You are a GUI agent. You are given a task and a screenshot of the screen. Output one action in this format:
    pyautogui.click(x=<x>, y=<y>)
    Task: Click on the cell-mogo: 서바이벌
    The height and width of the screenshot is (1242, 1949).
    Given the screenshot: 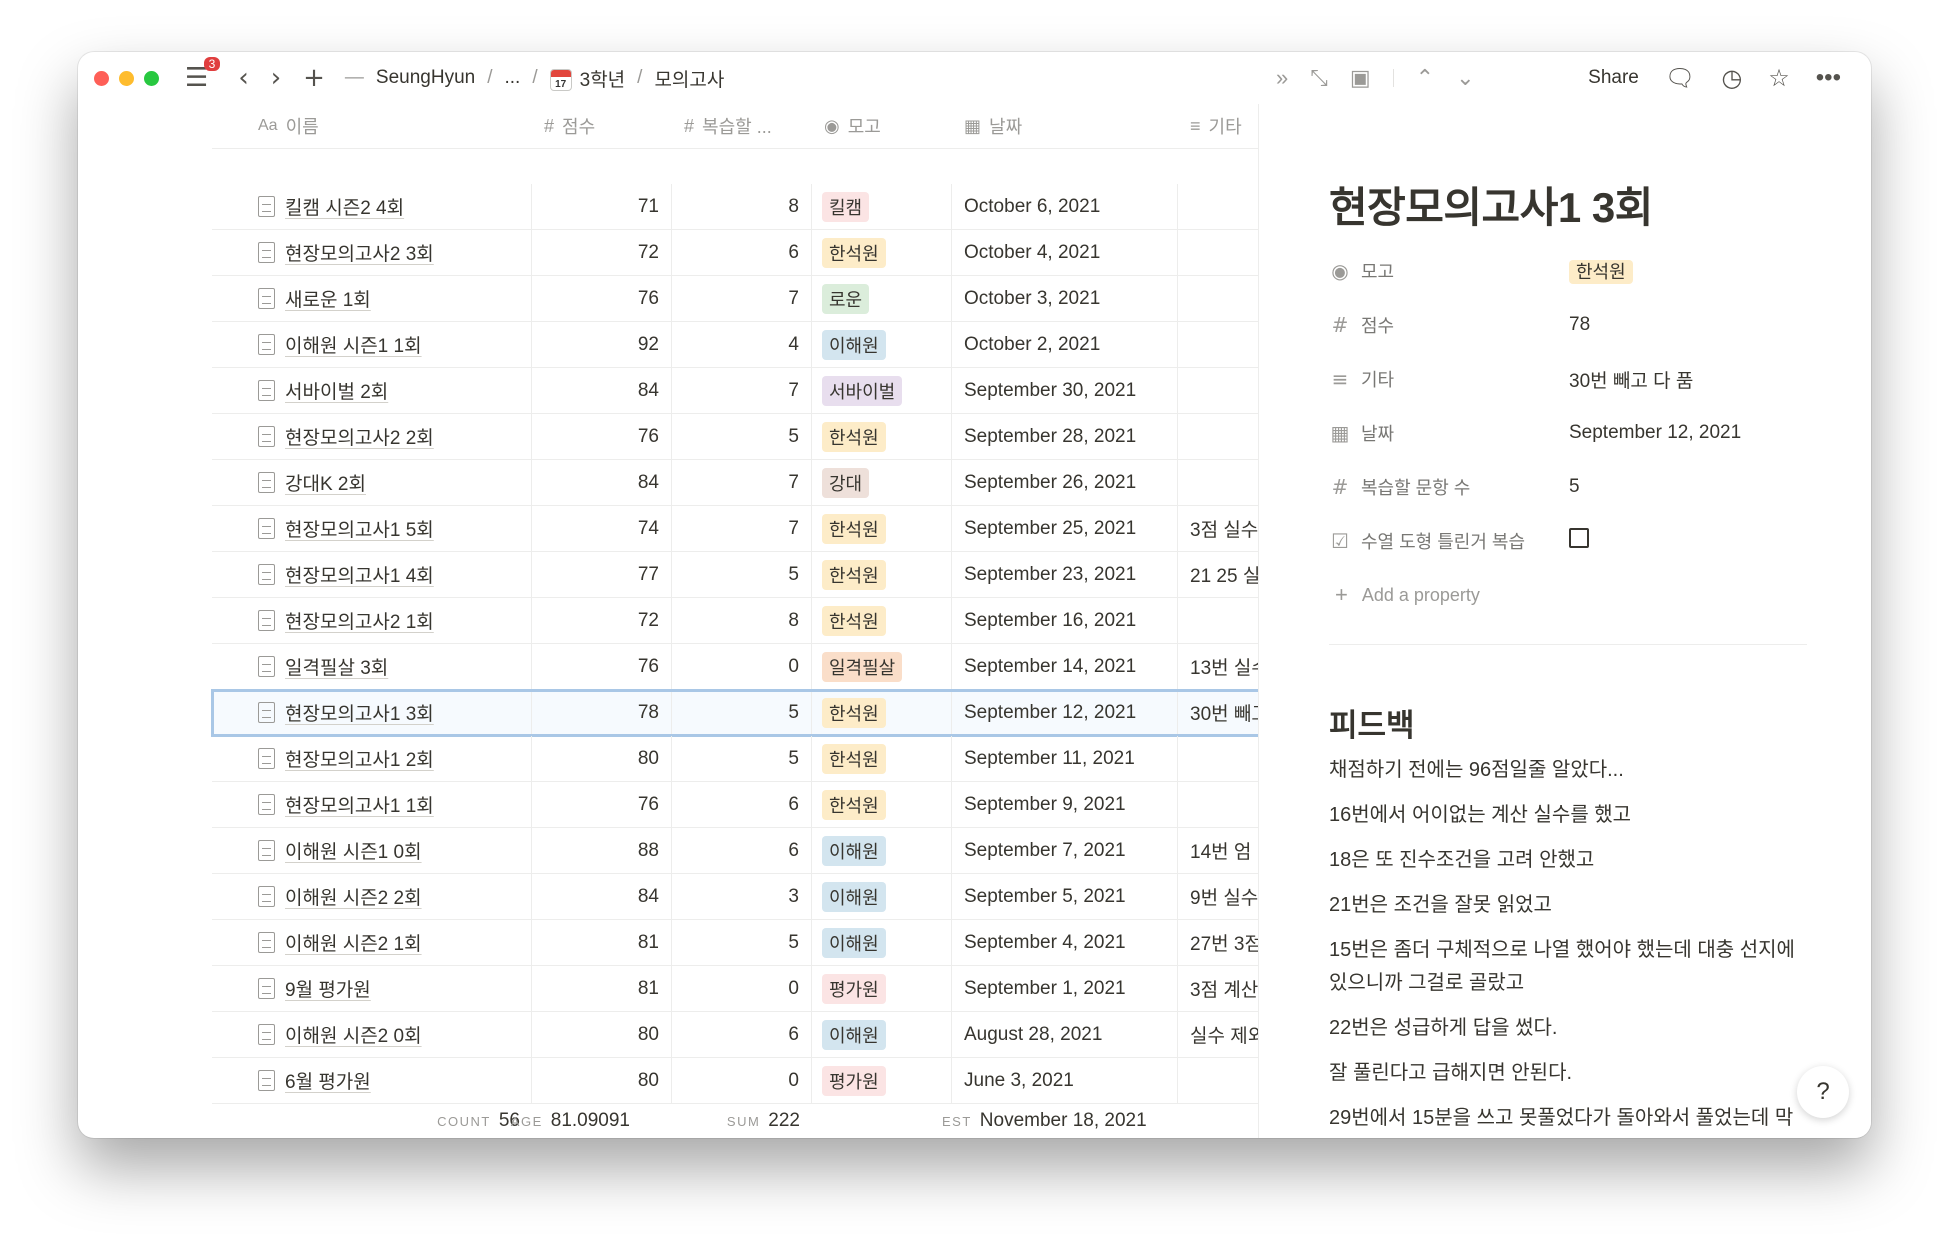 What is the action you would take?
    pyautogui.click(x=882, y=390)
    